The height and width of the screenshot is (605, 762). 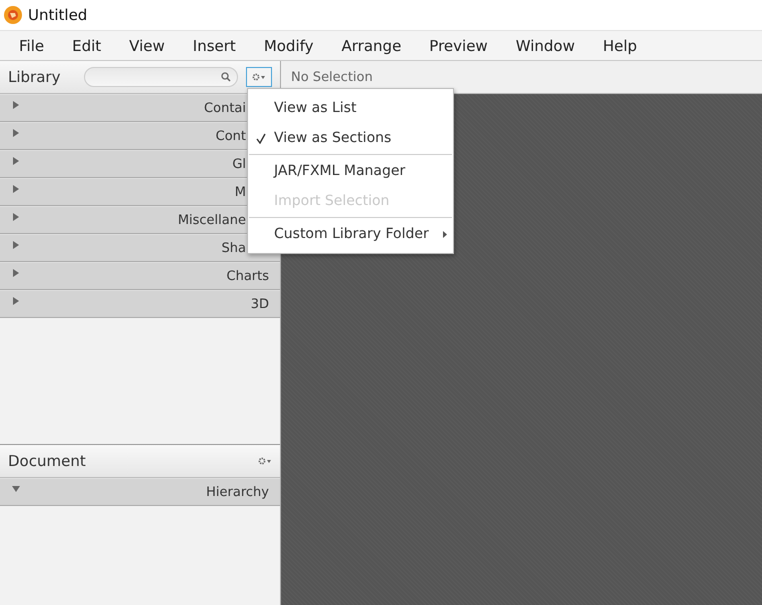 What do you see at coordinates (371, 45) in the screenshot?
I see `menu-item: Arrange` at bounding box center [371, 45].